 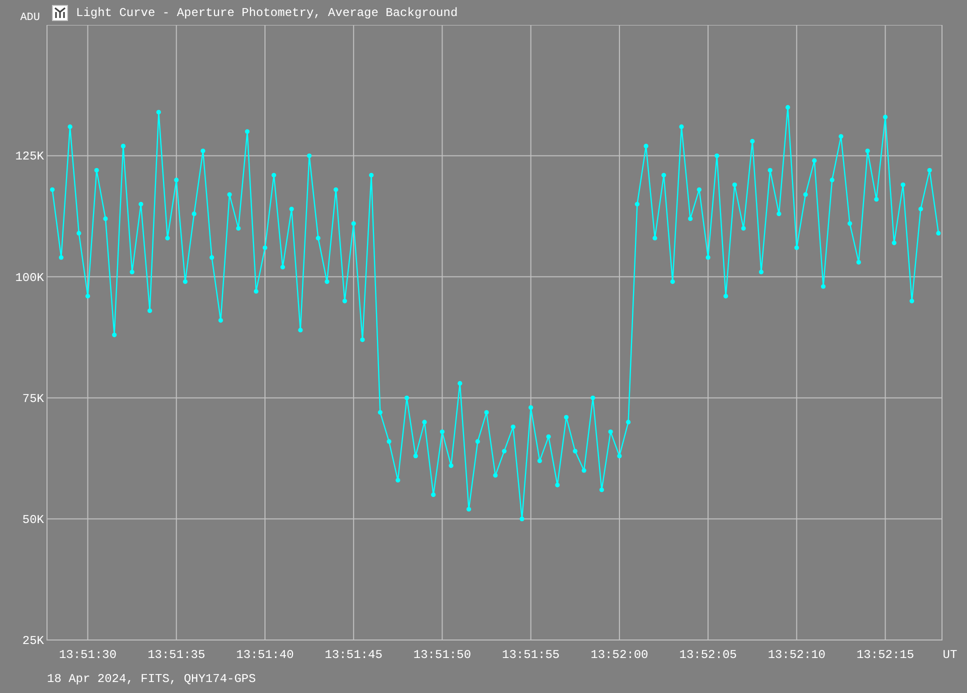 What do you see at coordinates (29, 18) in the screenshot?
I see `y-axis-label: ADU` at bounding box center [29, 18].